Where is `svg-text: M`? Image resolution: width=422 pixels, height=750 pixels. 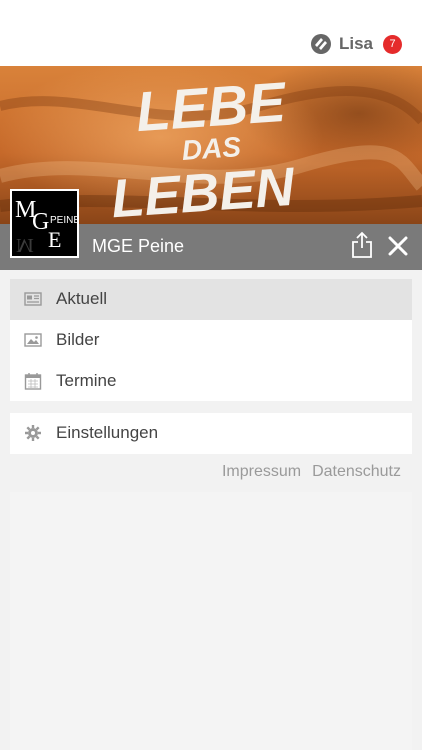 svg-text: M is located at coordinates (25, 245).